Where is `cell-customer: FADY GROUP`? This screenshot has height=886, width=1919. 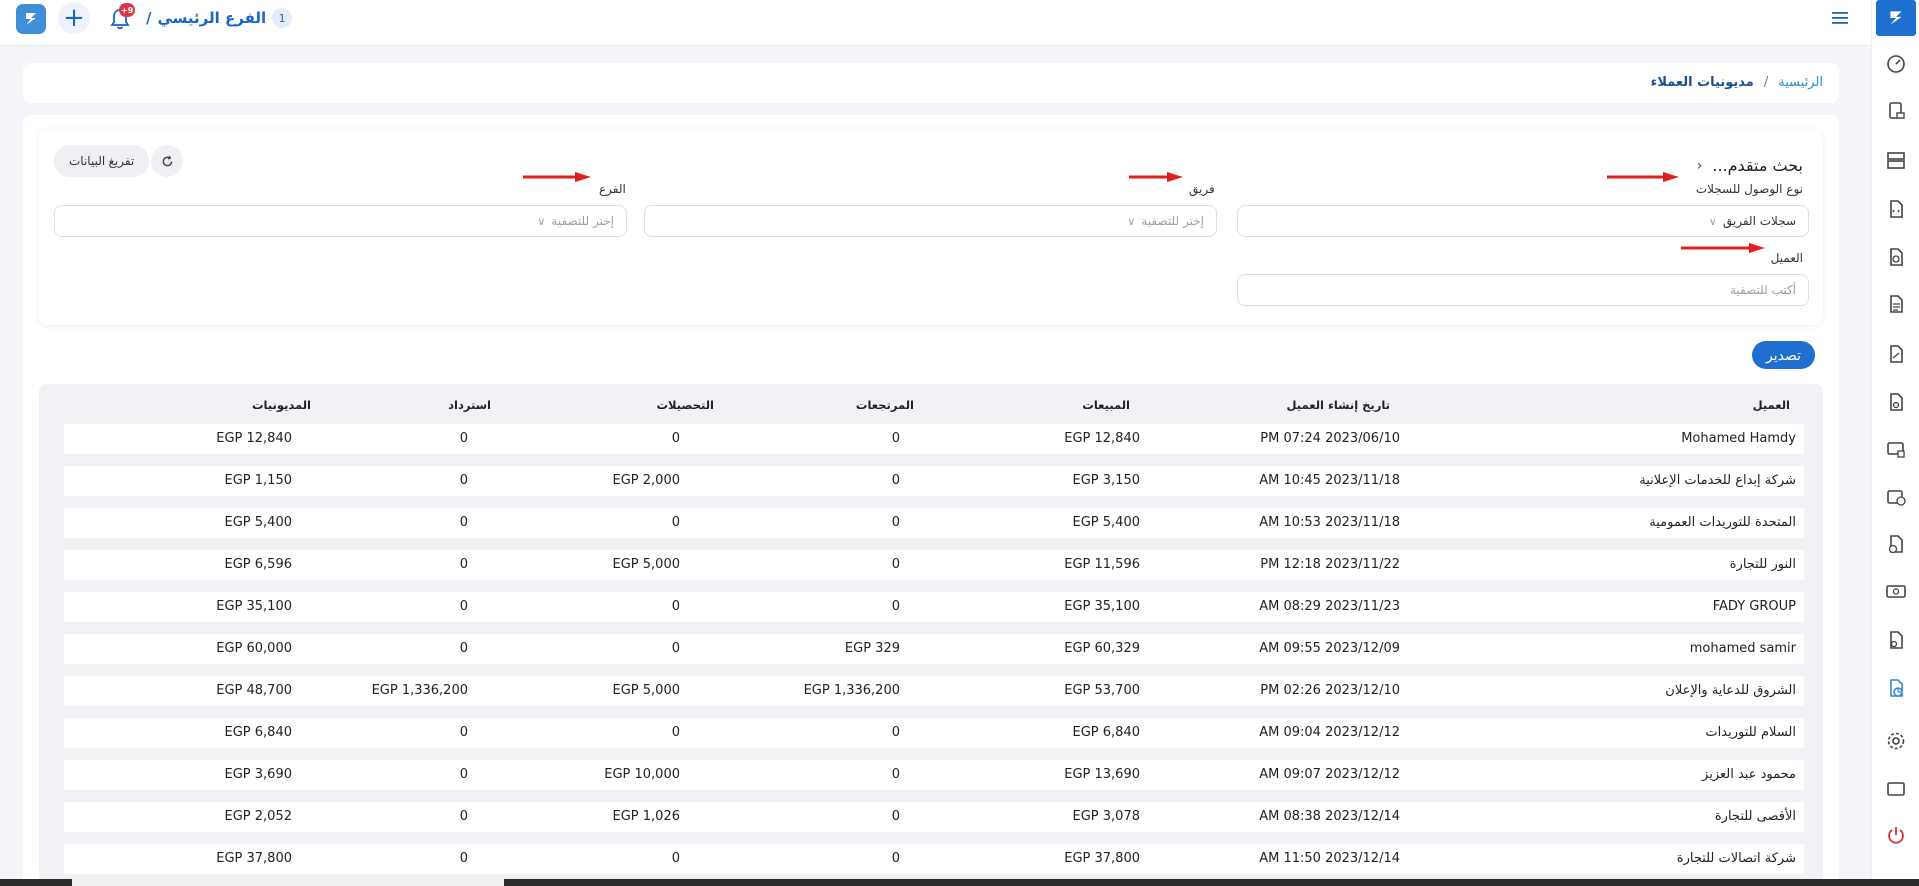
cell-customer: FADY GROUP is located at coordinates (1754, 606).